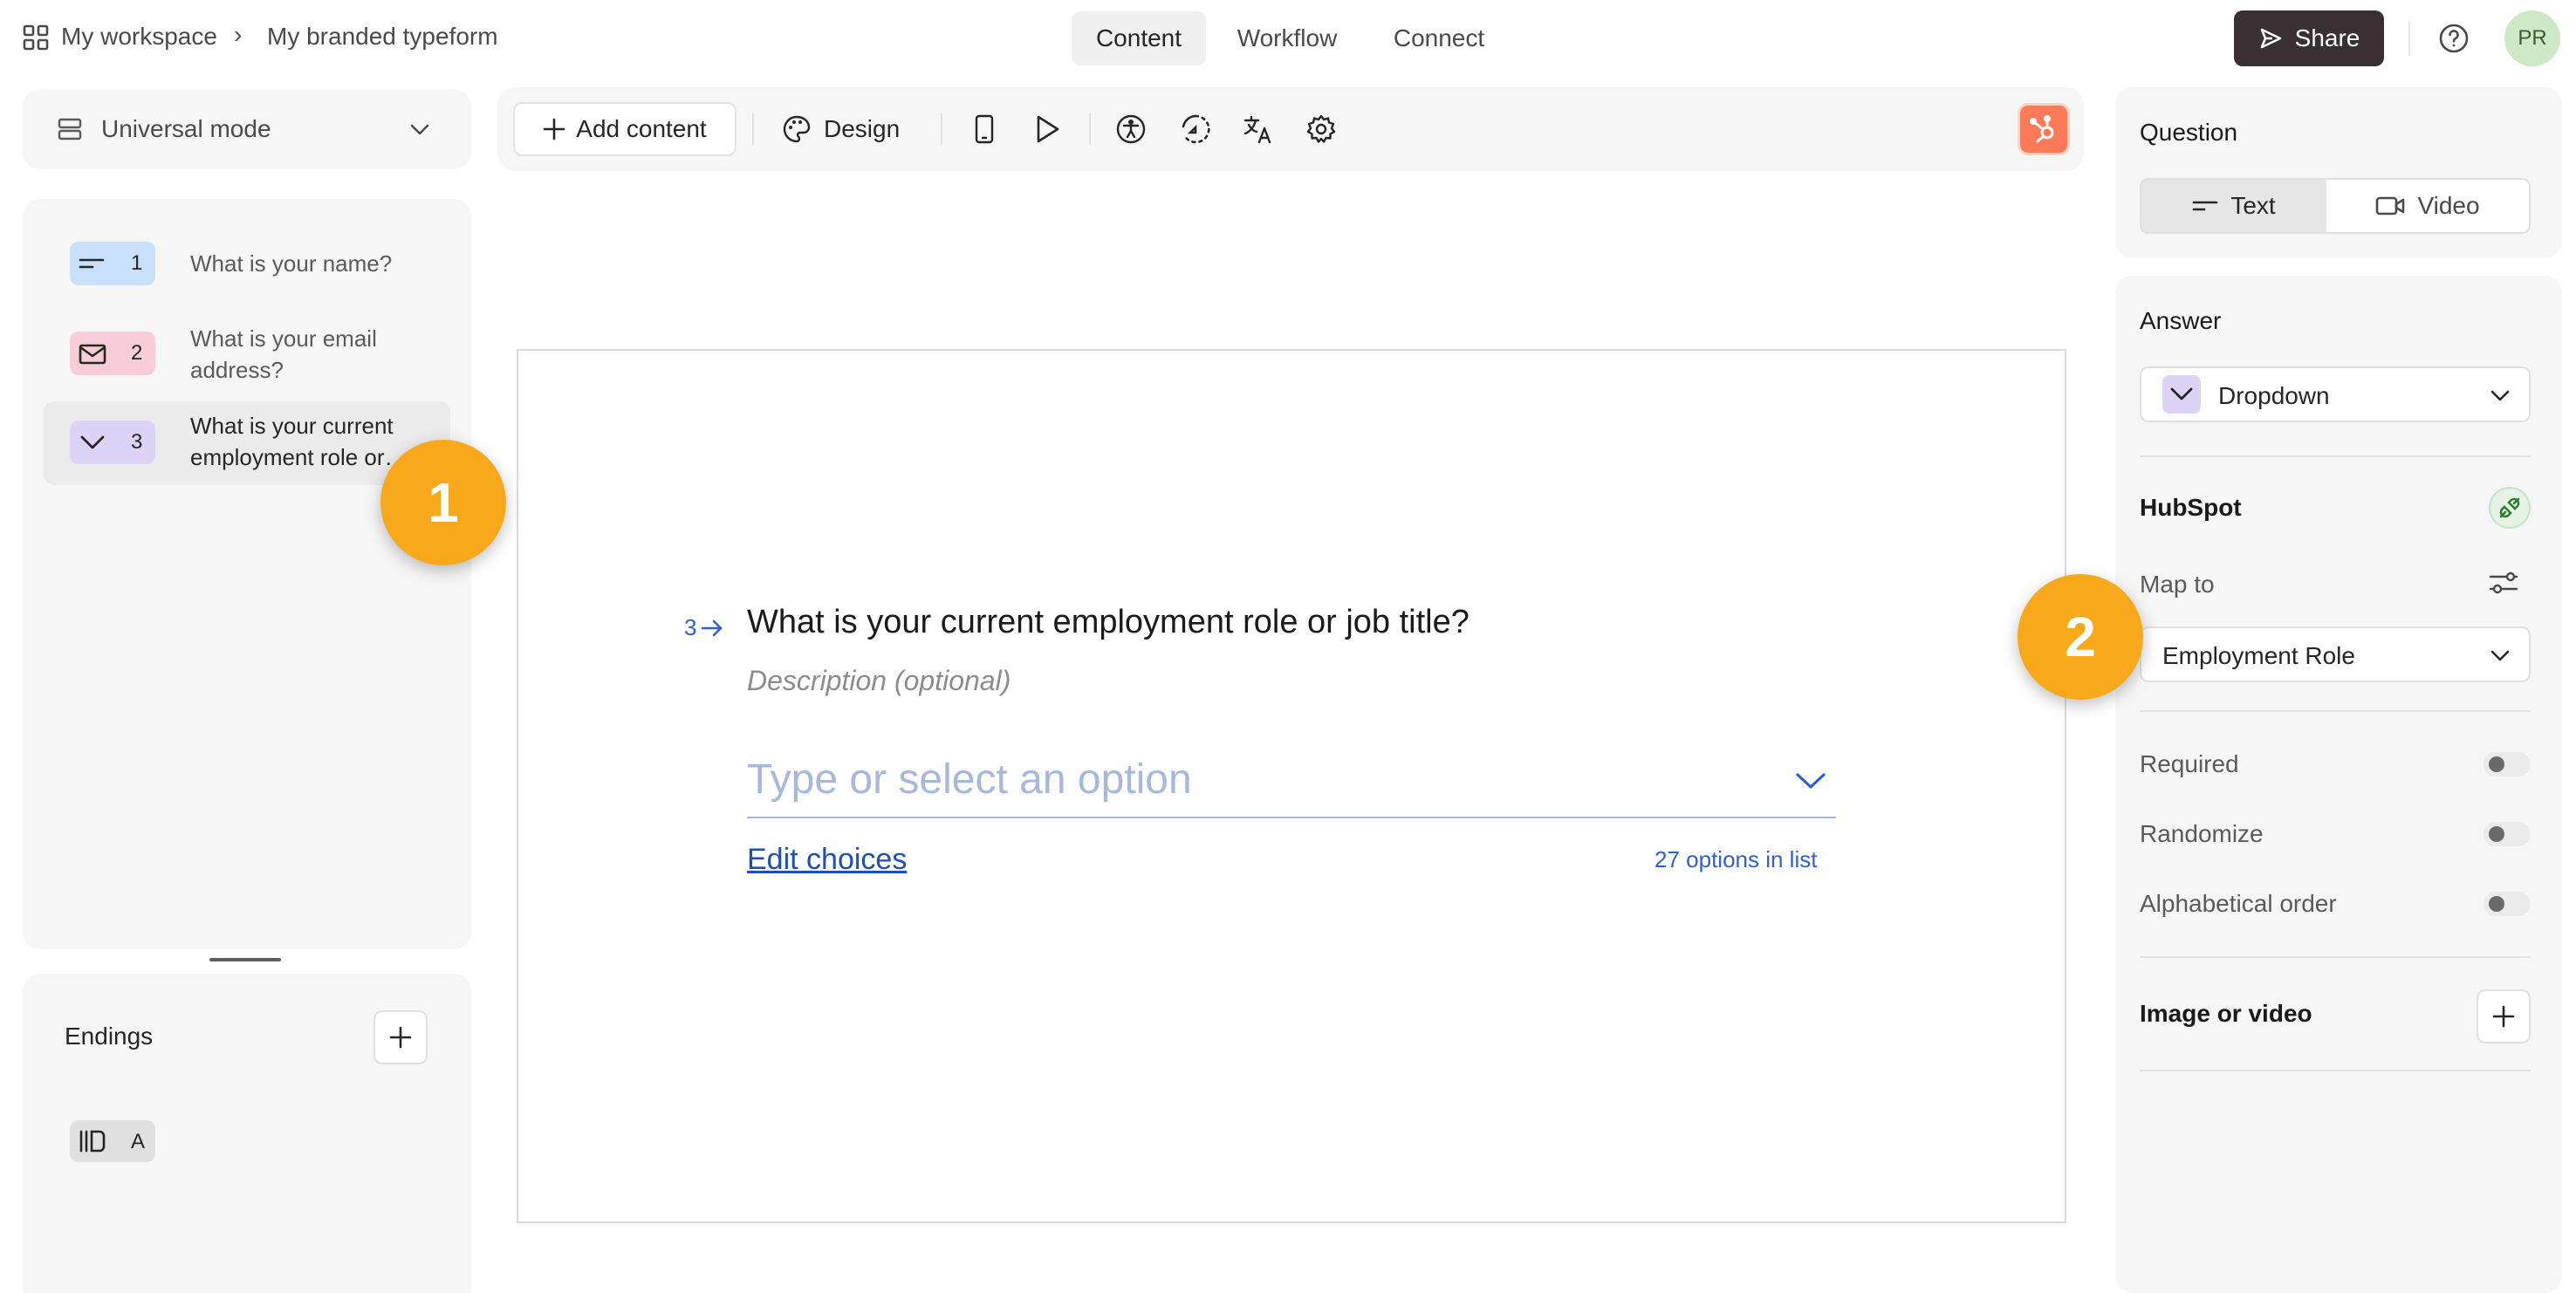  What do you see at coordinates (1439, 38) in the screenshot?
I see `tab-connect: Connect` at bounding box center [1439, 38].